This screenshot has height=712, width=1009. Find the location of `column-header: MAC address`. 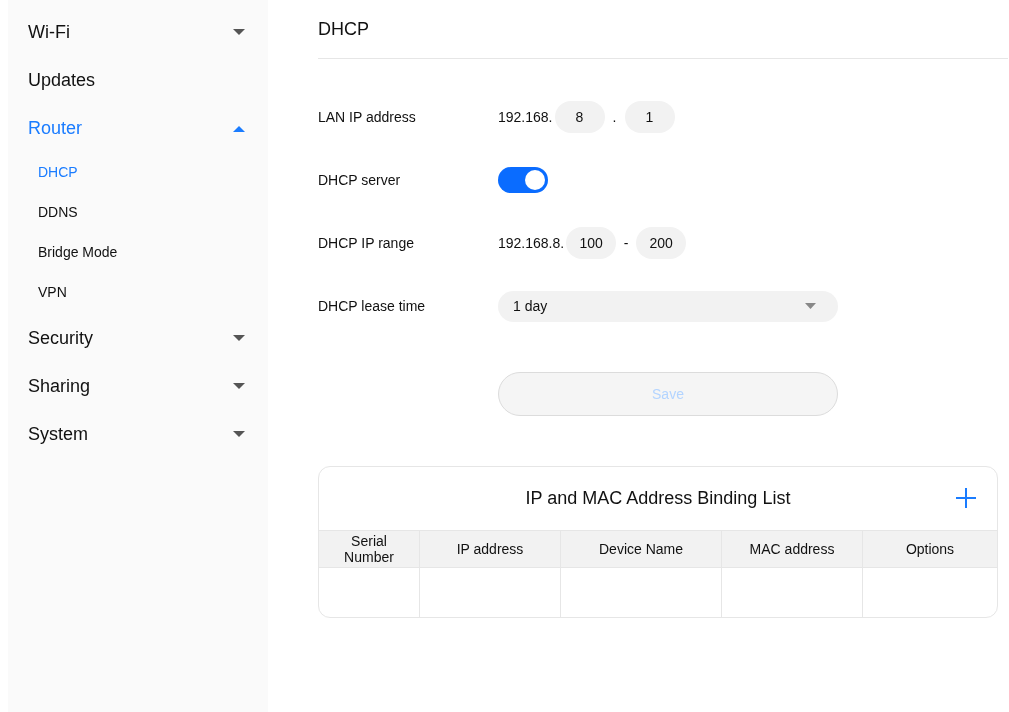

column-header: MAC address is located at coordinates (792, 549).